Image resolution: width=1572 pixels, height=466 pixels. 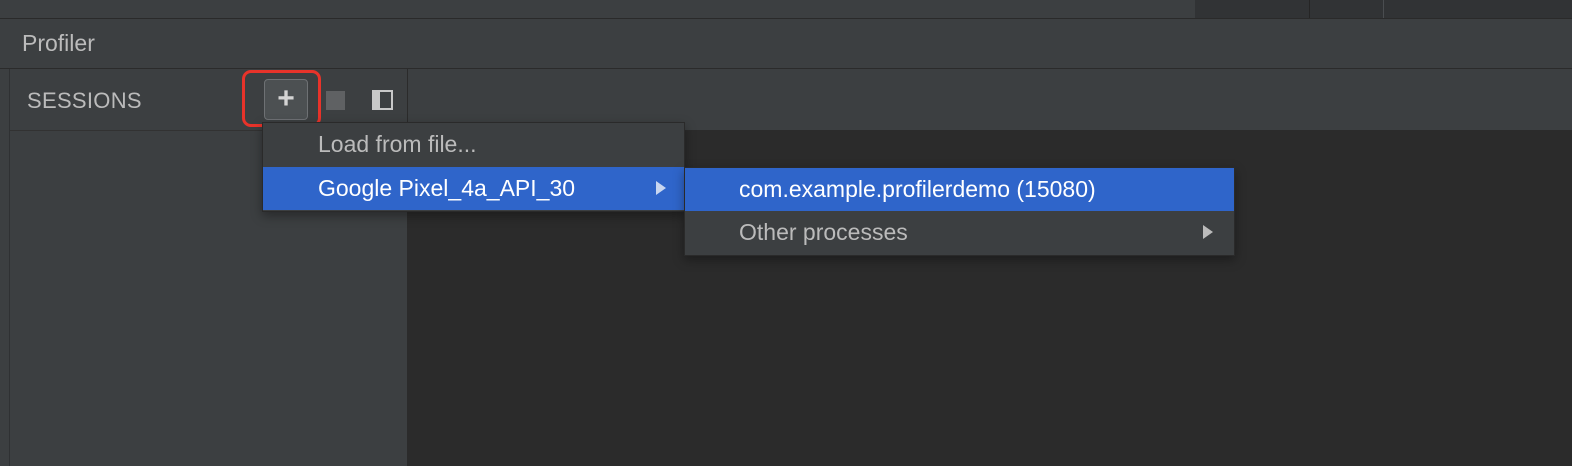 I want to click on add-session-button: +, so click(x=286, y=99).